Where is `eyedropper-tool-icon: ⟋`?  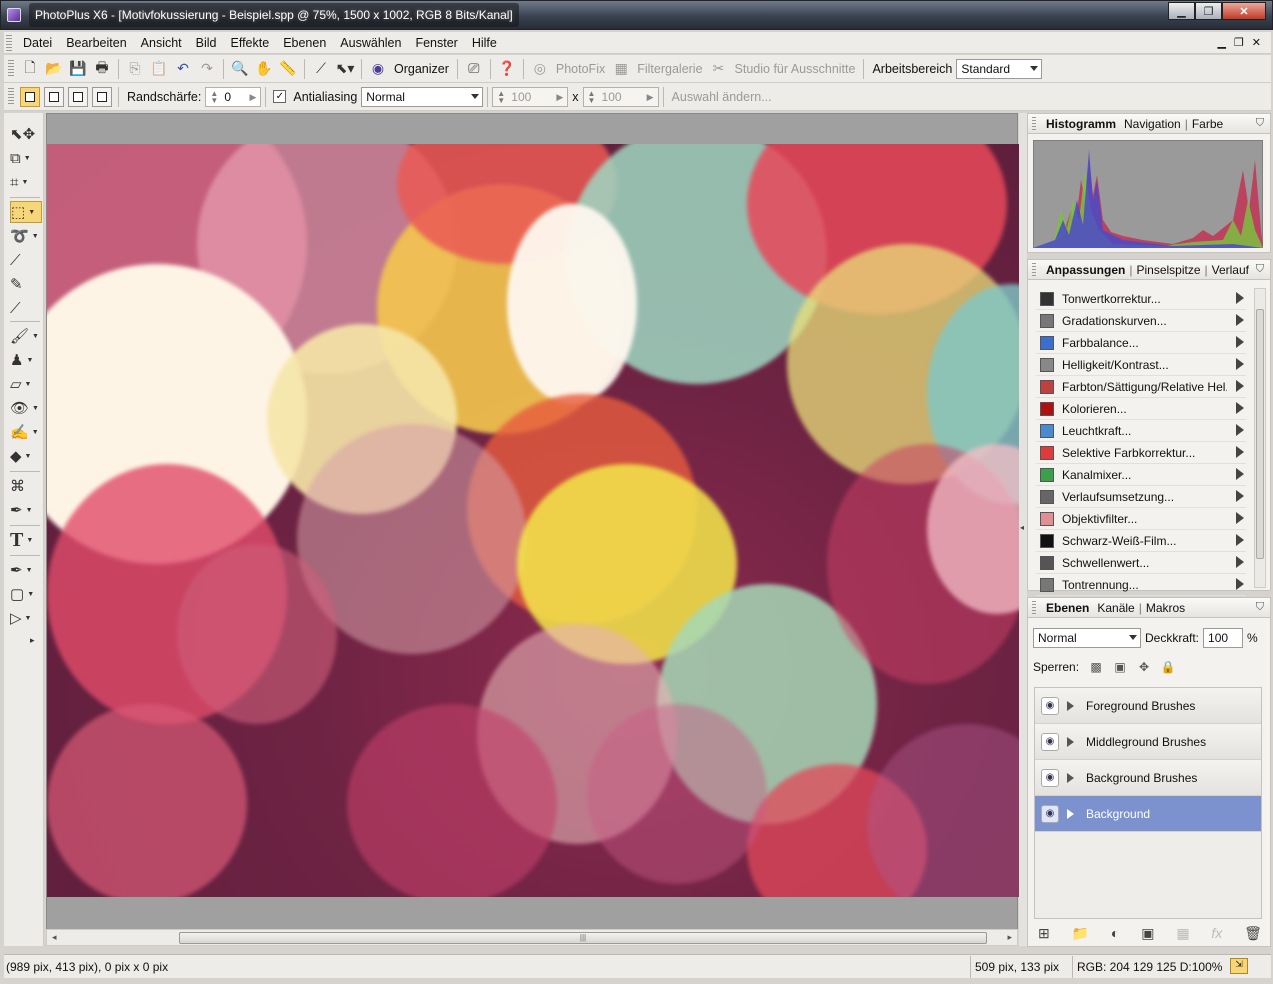 eyedropper-tool-icon: ⟋ is located at coordinates (26, 308).